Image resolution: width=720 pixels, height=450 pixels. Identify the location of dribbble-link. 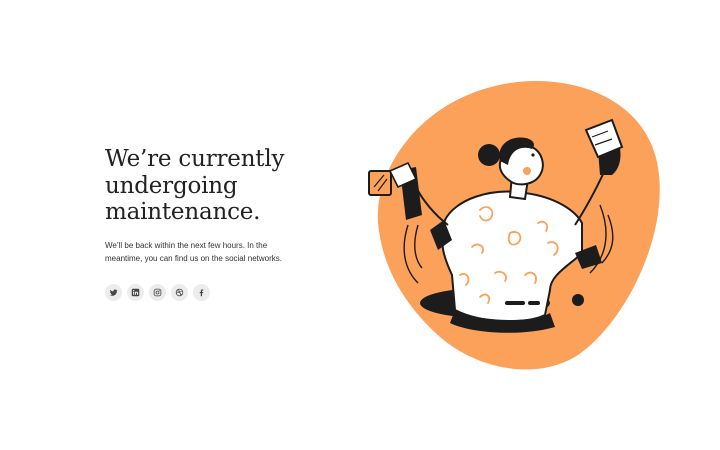
(179, 292).